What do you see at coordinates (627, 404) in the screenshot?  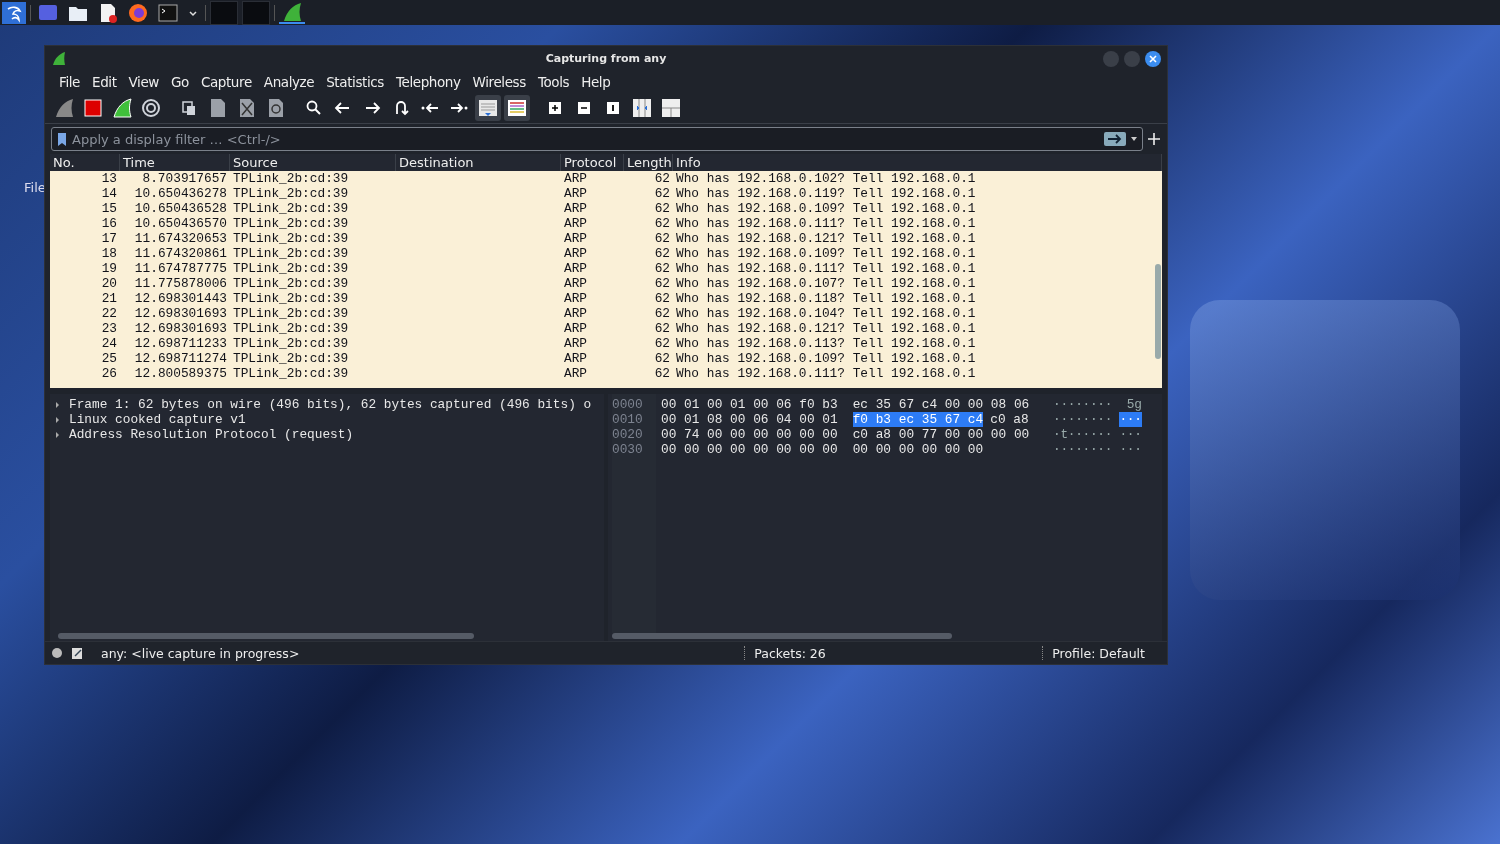 I see `byte-offset: 0000` at bounding box center [627, 404].